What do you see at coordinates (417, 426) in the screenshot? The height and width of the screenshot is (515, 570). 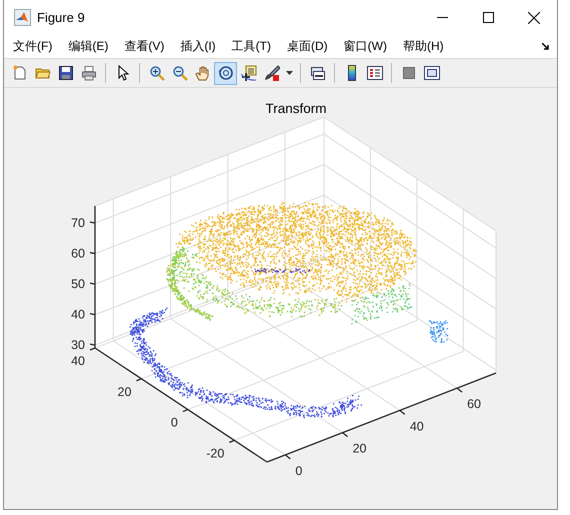 I see `x-tick-label: 40` at bounding box center [417, 426].